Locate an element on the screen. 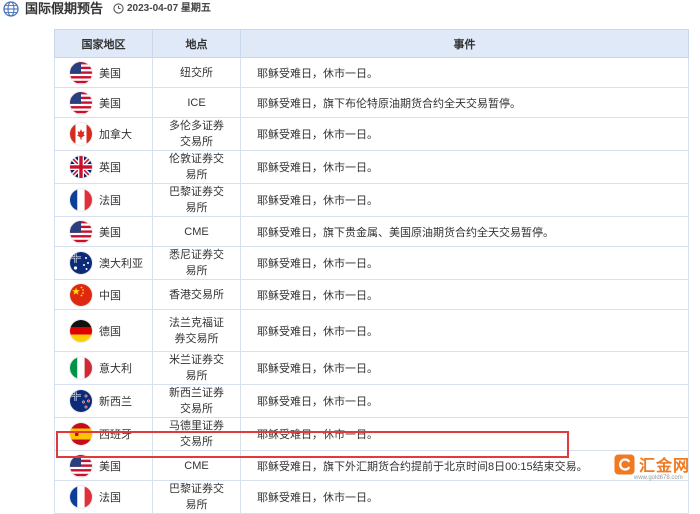  location-cell: 悉尼证券交易所 is located at coordinates (196, 263).